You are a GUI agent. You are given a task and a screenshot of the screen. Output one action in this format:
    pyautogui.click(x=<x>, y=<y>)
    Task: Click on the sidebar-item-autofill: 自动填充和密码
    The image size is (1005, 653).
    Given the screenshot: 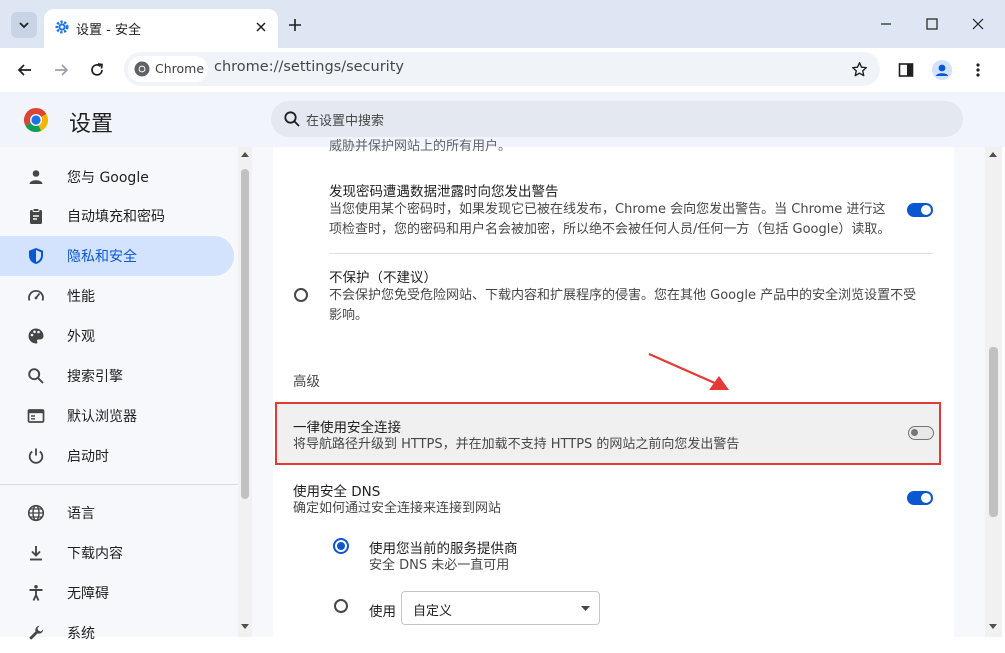 What is the action you would take?
    pyautogui.click(x=117, y=216)
    